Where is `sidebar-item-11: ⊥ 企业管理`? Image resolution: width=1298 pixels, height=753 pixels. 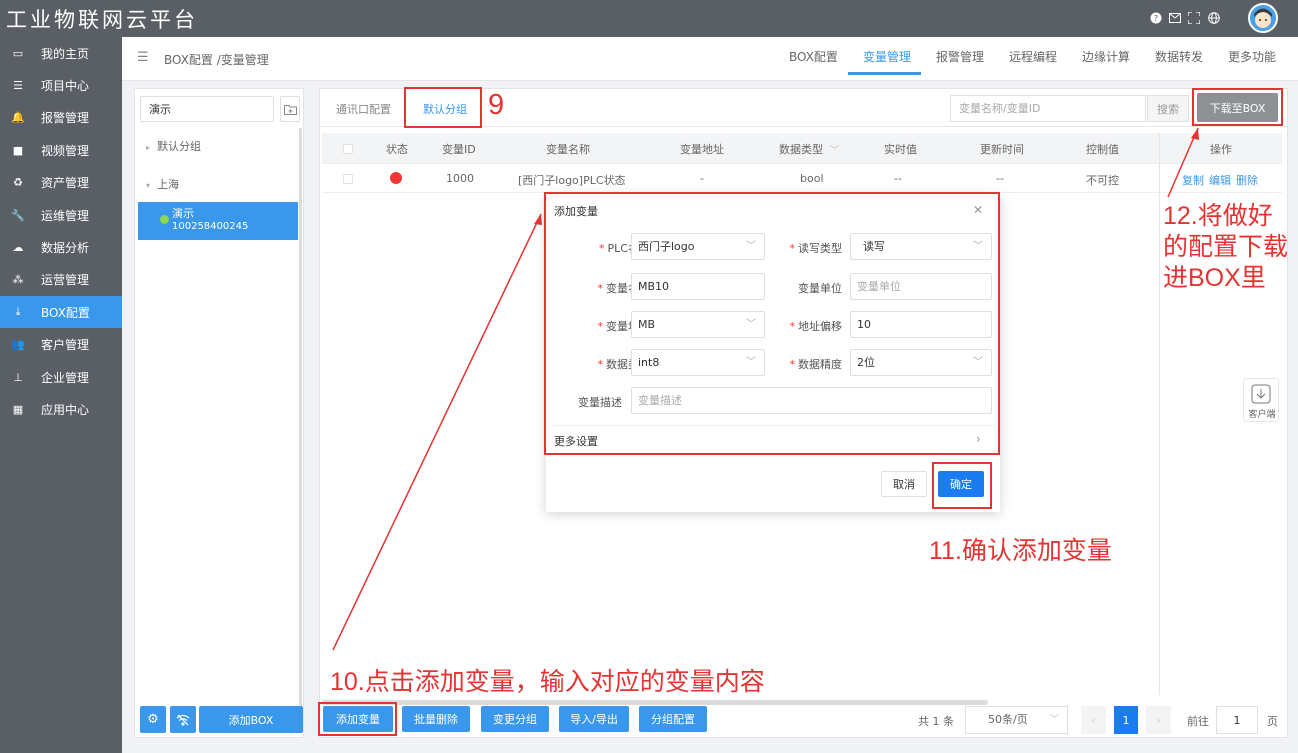 sidebar-item-11: ⊥ 企业管理 is located at coordinates (61, 377).